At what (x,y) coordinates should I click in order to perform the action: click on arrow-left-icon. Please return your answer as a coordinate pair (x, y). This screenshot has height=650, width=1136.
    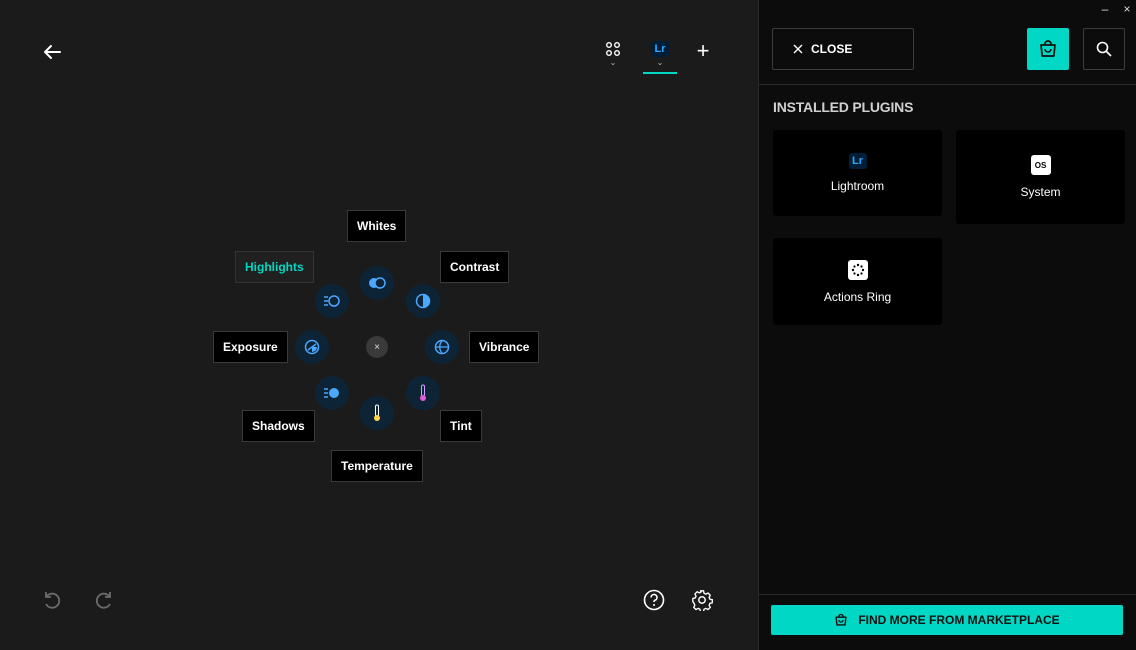
    Looking at the image, I should click on (52, 52).